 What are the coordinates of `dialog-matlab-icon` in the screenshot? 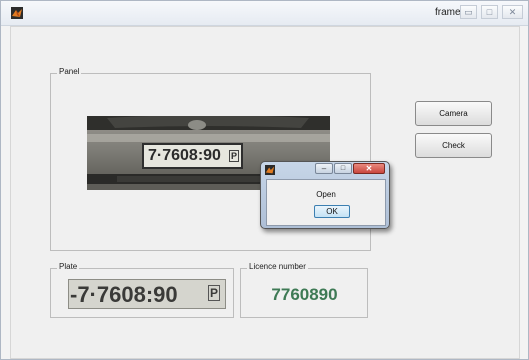 It's located at (270, 170).